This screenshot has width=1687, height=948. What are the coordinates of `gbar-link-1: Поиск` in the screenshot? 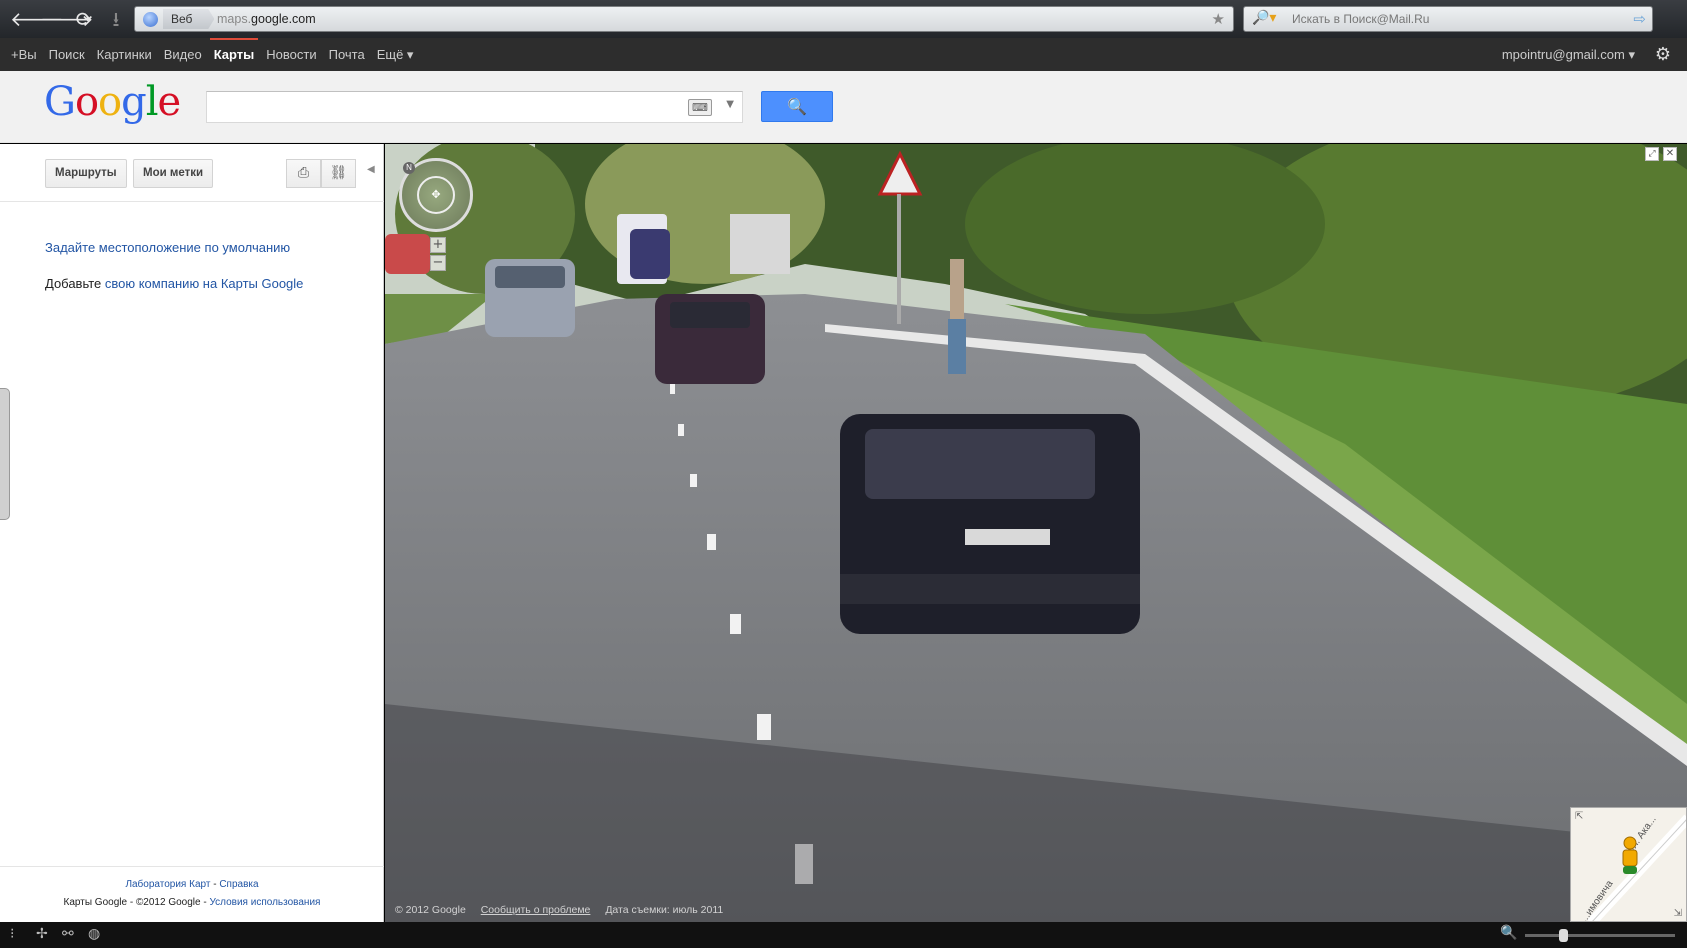 It's located at (67, 54).